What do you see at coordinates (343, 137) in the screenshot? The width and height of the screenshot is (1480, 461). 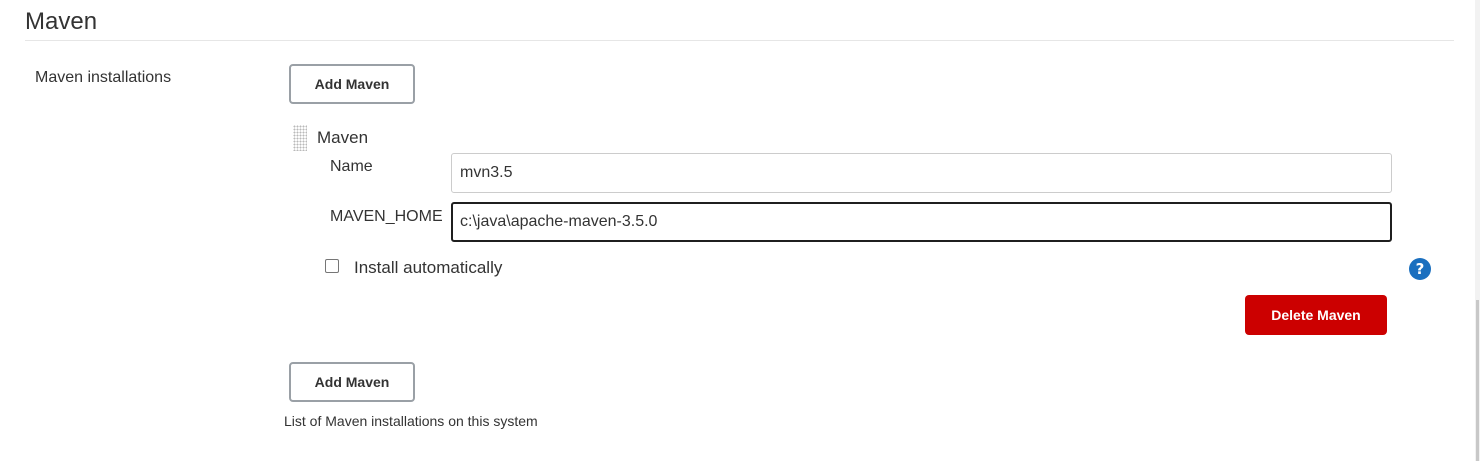 I see `installation-title: Maven` at bounding box center [343, 137].